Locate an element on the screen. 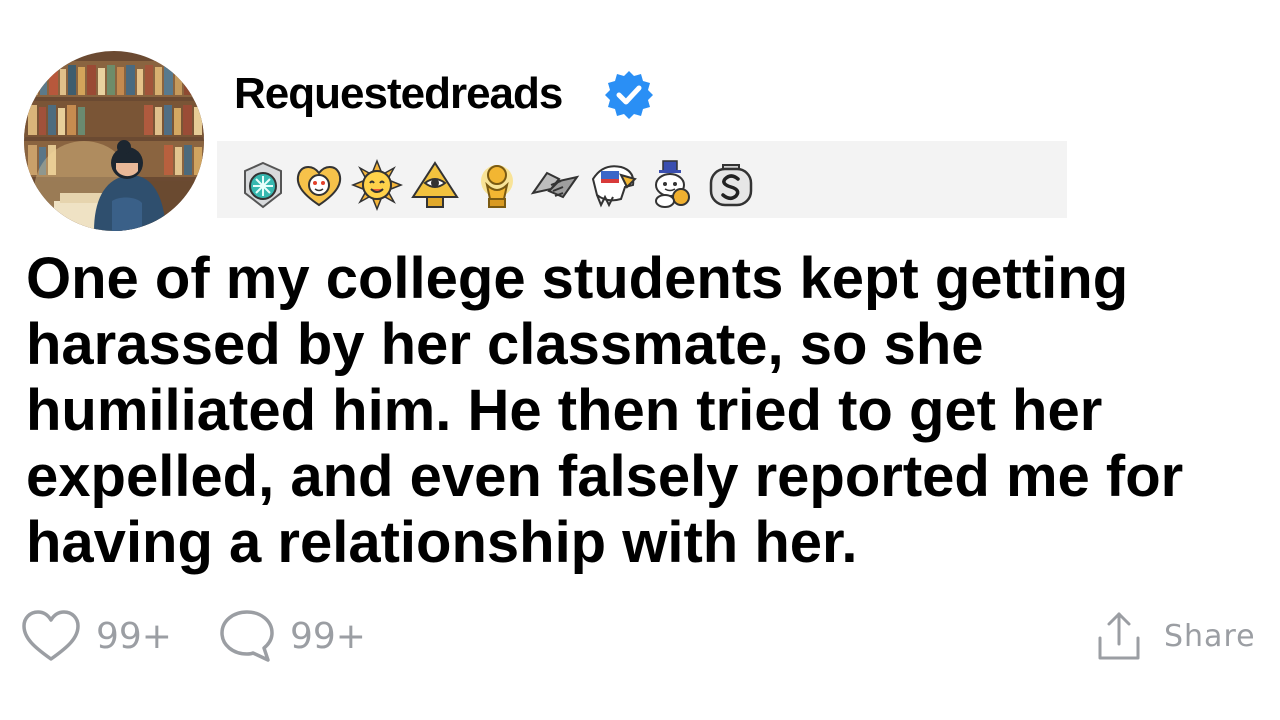 The image size is (1280, 720). sun-award-icon is located at coordinates (377, 185).